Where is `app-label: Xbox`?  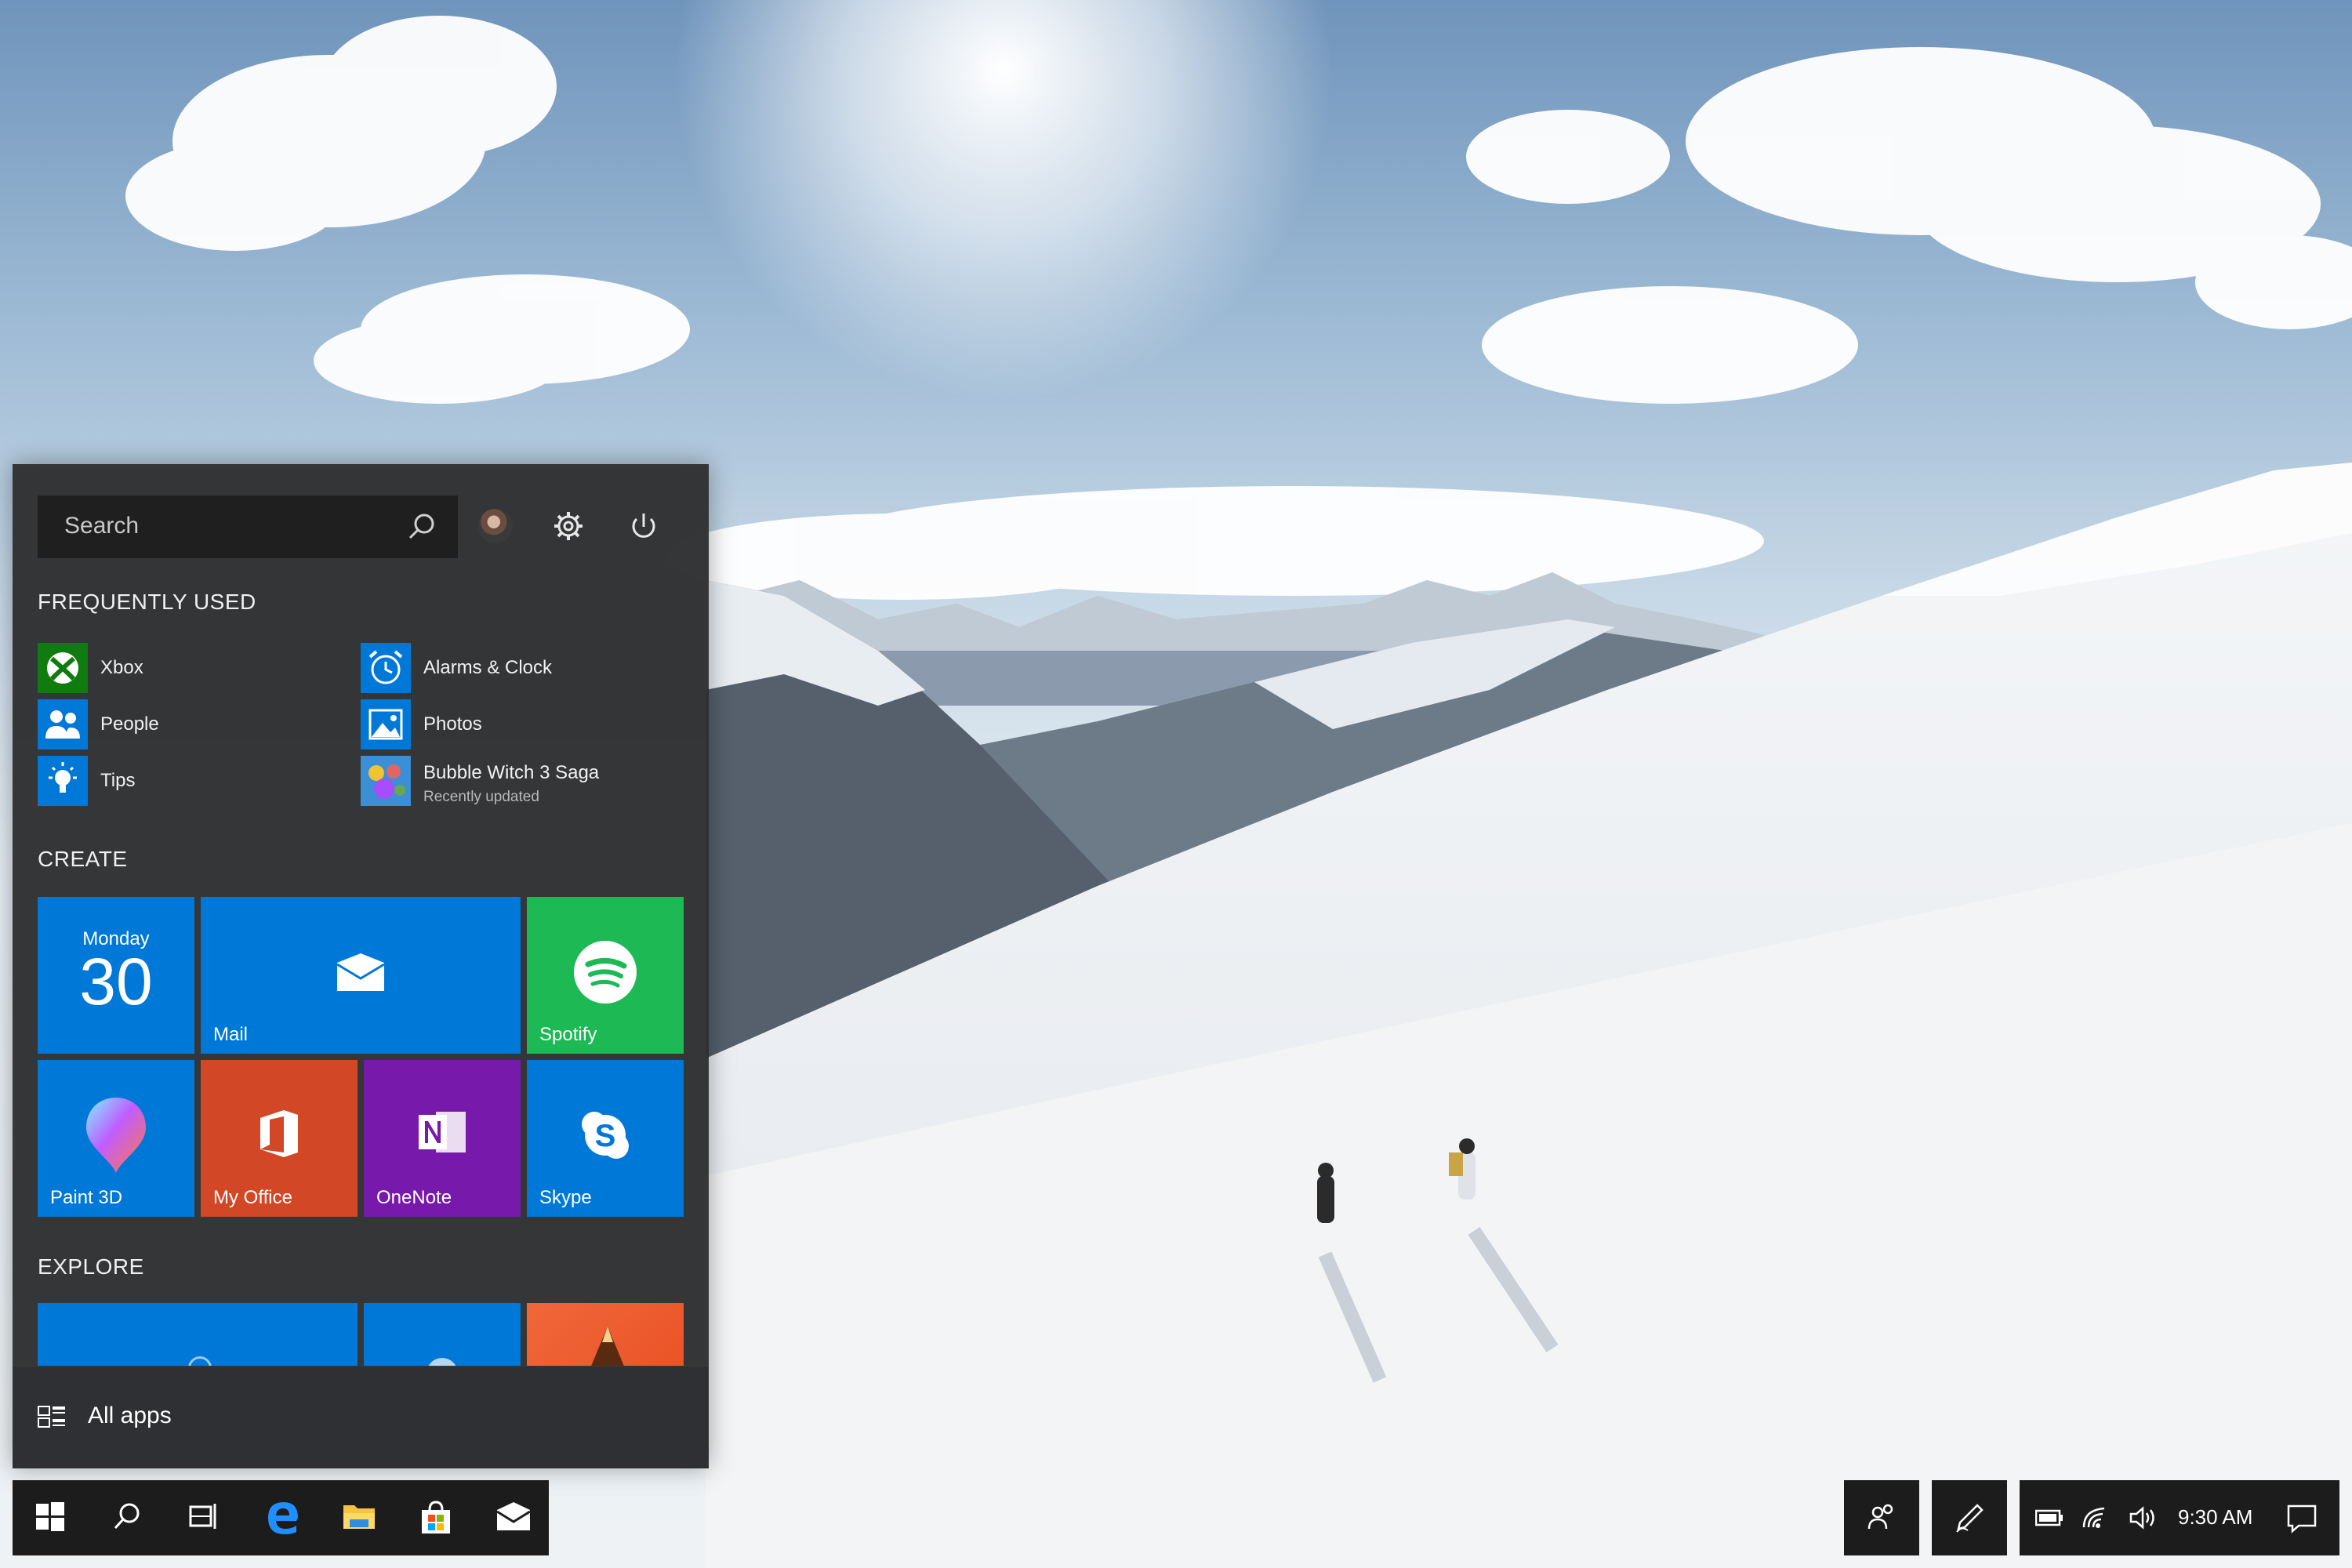 app-label: Xbox is located at coordinates (122, 667).